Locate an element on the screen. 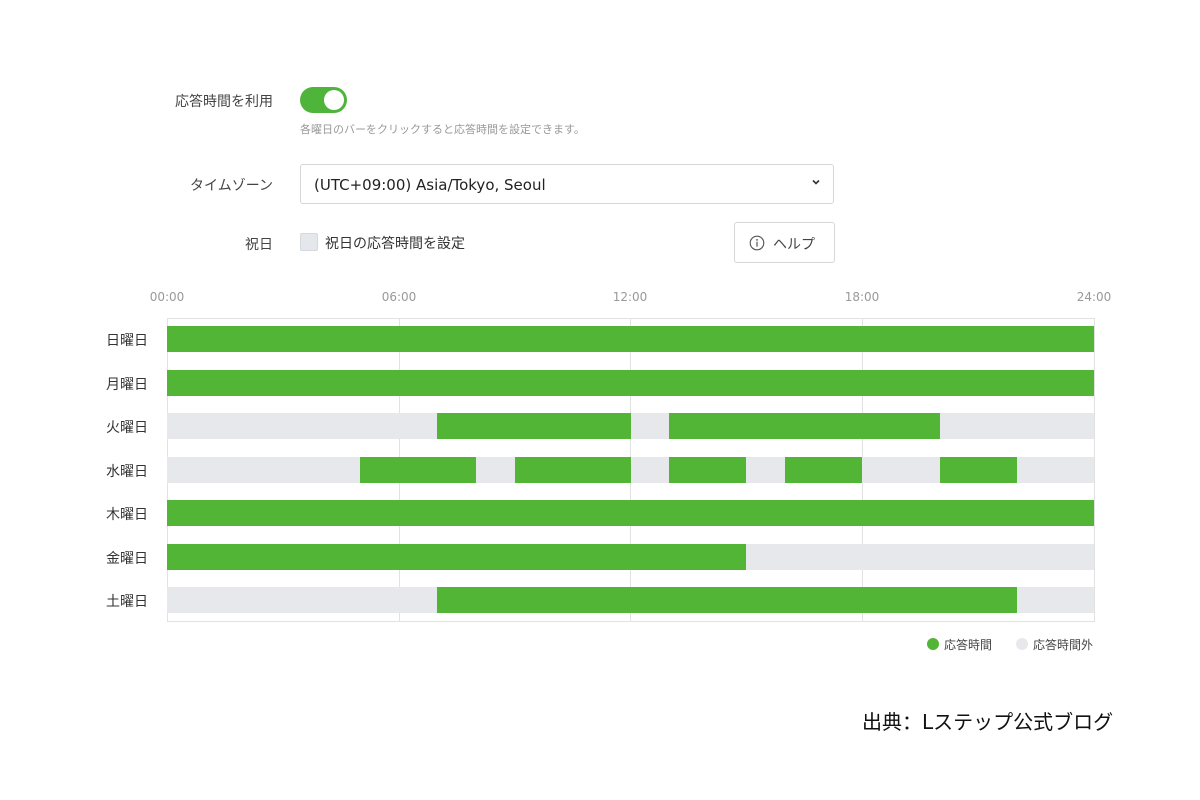  day-label-thursday: 木曜日 is located at coordinates (127, 515).